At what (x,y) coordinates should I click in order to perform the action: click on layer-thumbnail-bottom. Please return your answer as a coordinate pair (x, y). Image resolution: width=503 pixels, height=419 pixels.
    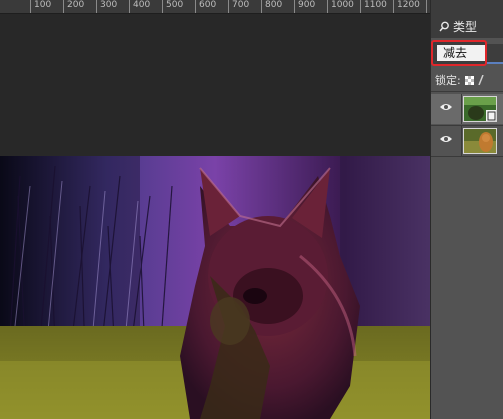
    Looking at the image, I should click on (480, 141).